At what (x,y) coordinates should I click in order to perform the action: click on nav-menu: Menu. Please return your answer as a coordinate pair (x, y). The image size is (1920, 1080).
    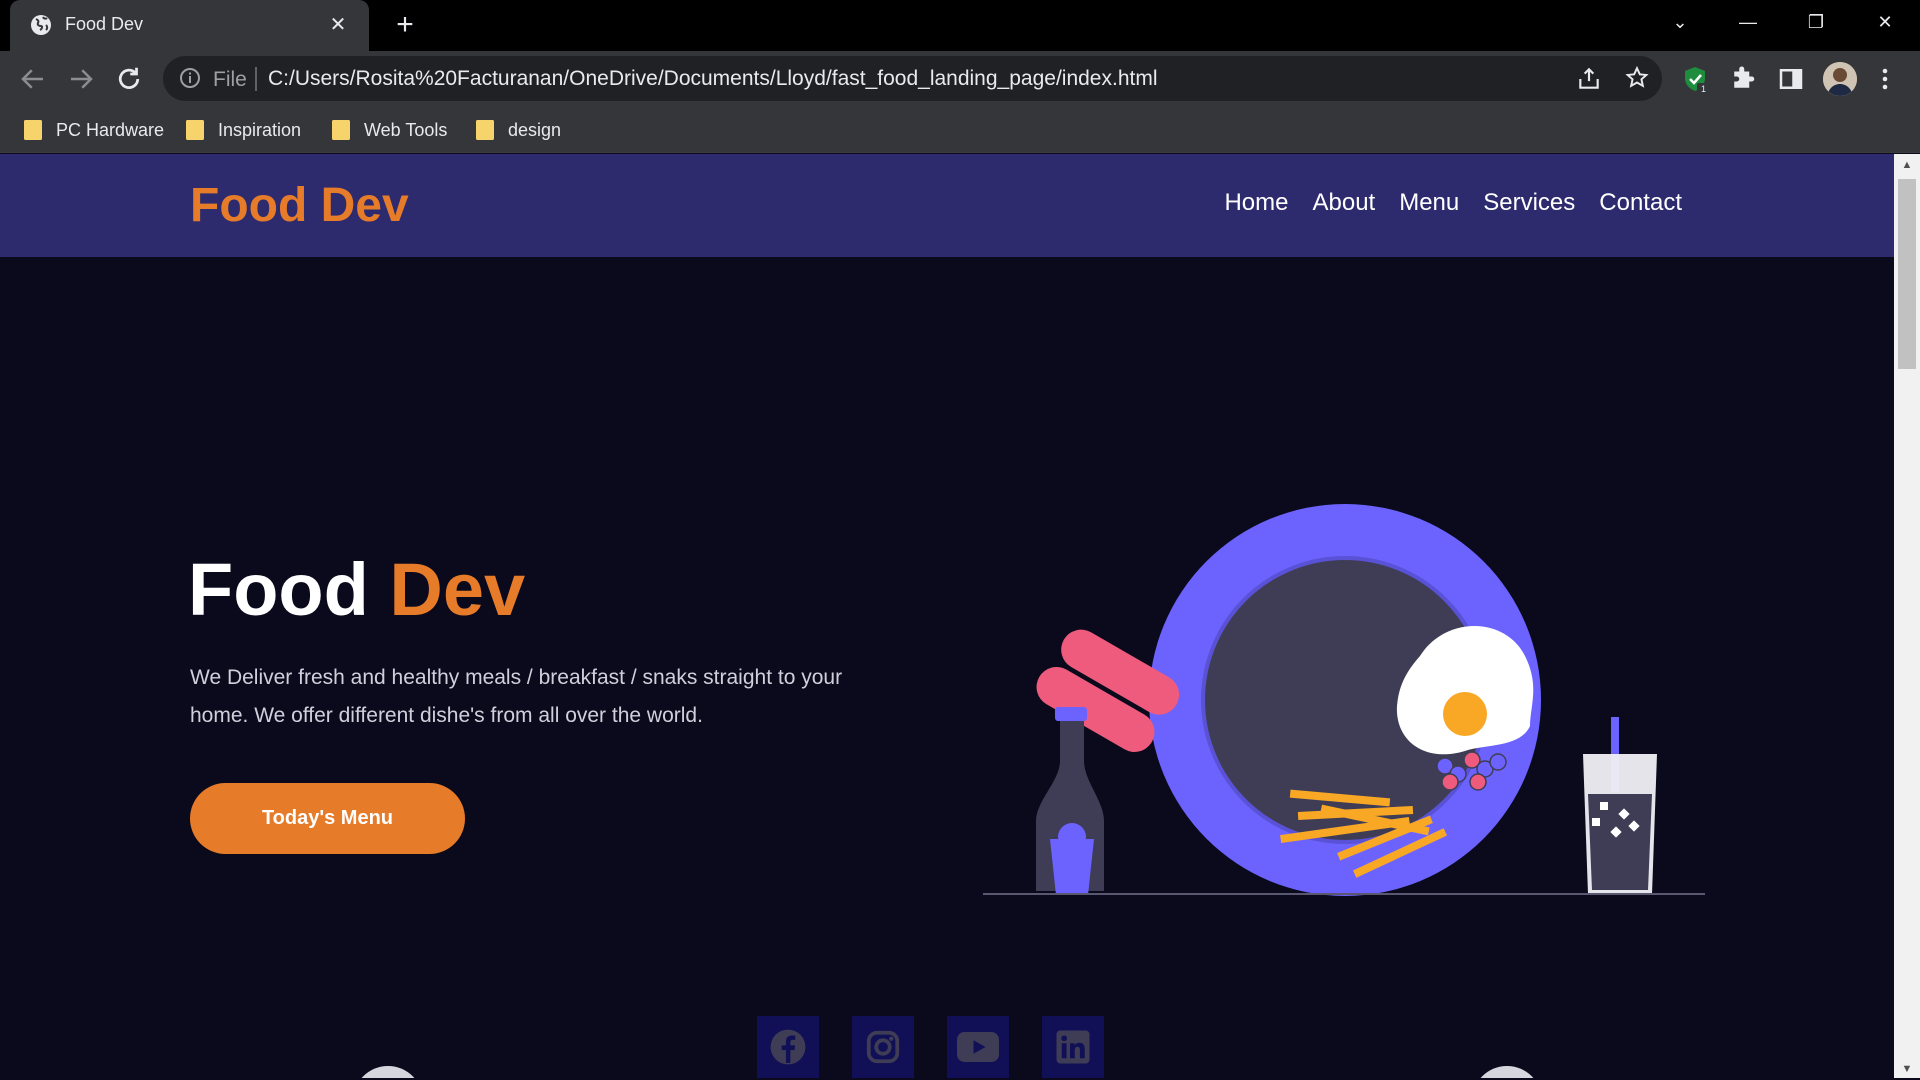
    Looking at the image, I should click on (1429, 203).